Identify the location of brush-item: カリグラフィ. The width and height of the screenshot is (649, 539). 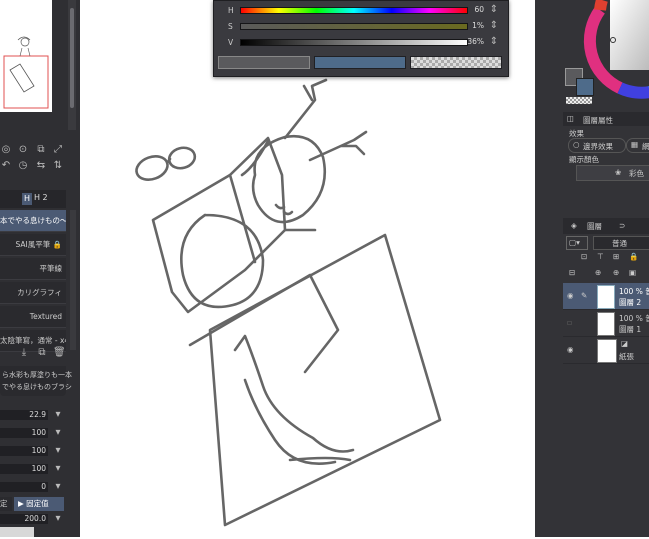
(33, 293).